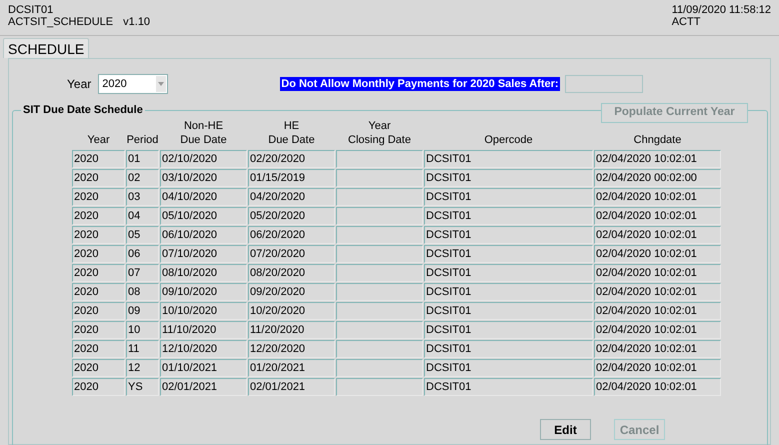 This screenshot has width=779, height=445. I want to click on table-cell: 09, so click(142, 311).